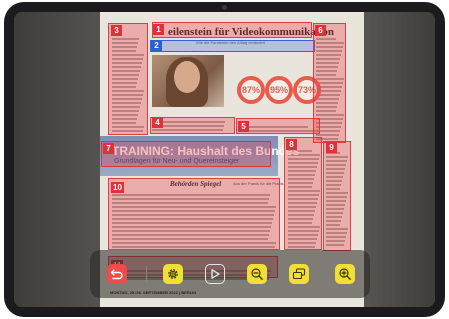 The image size is (449, 319). I want to click on zoom-out-button, so click(257, 274).